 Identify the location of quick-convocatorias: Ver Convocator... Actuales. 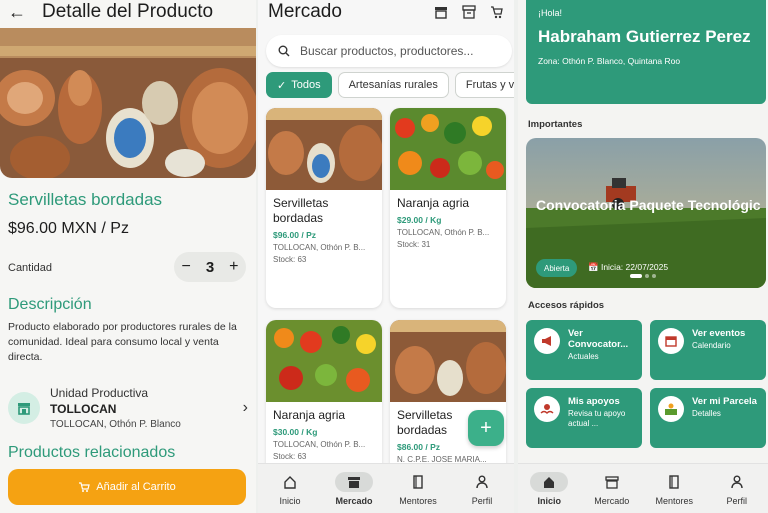
(584, 350).